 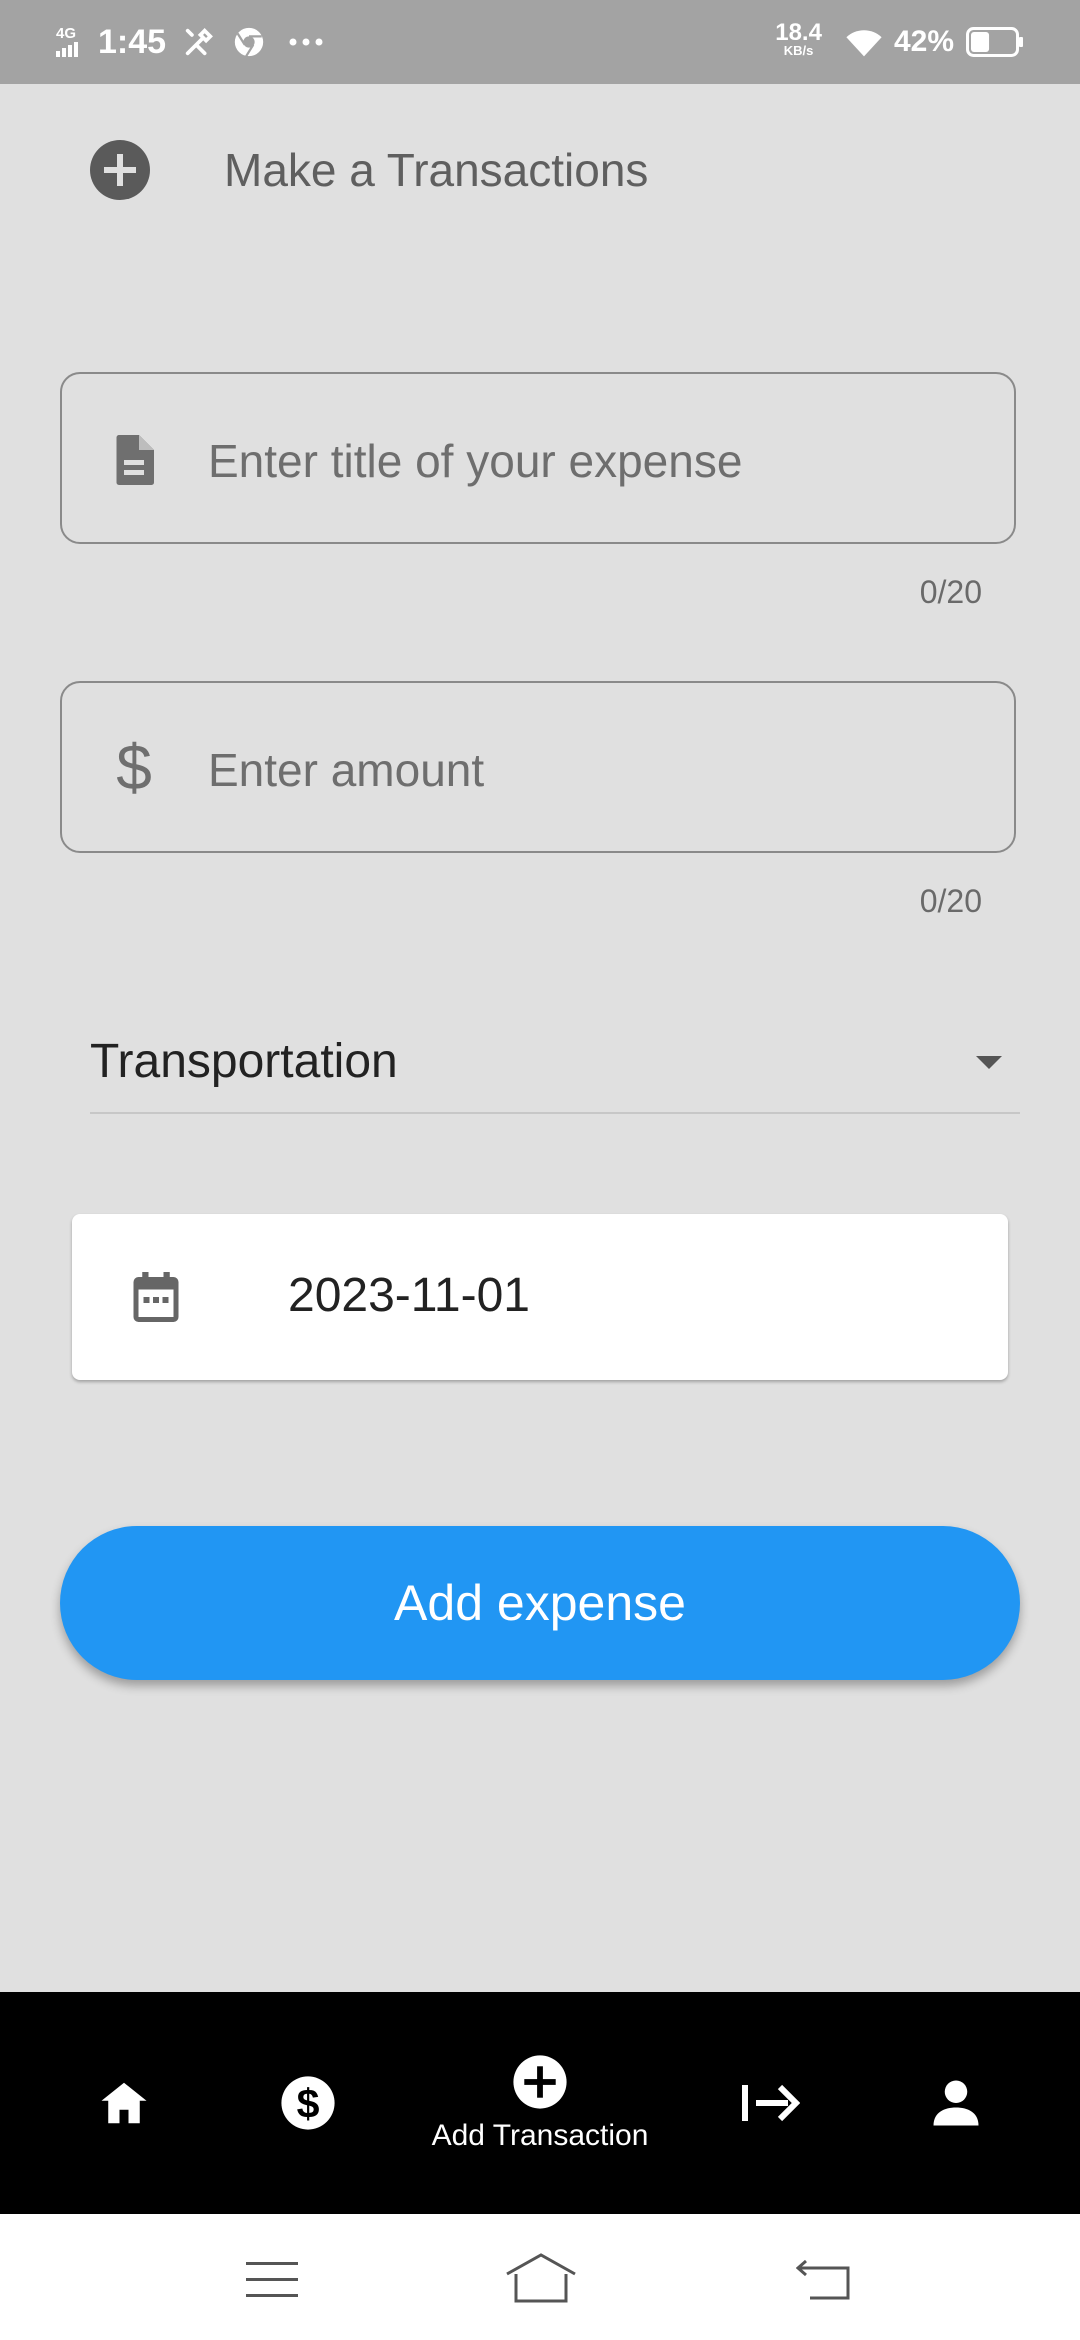 I want to click on calendar-icon, so click(x=156, y=1297).